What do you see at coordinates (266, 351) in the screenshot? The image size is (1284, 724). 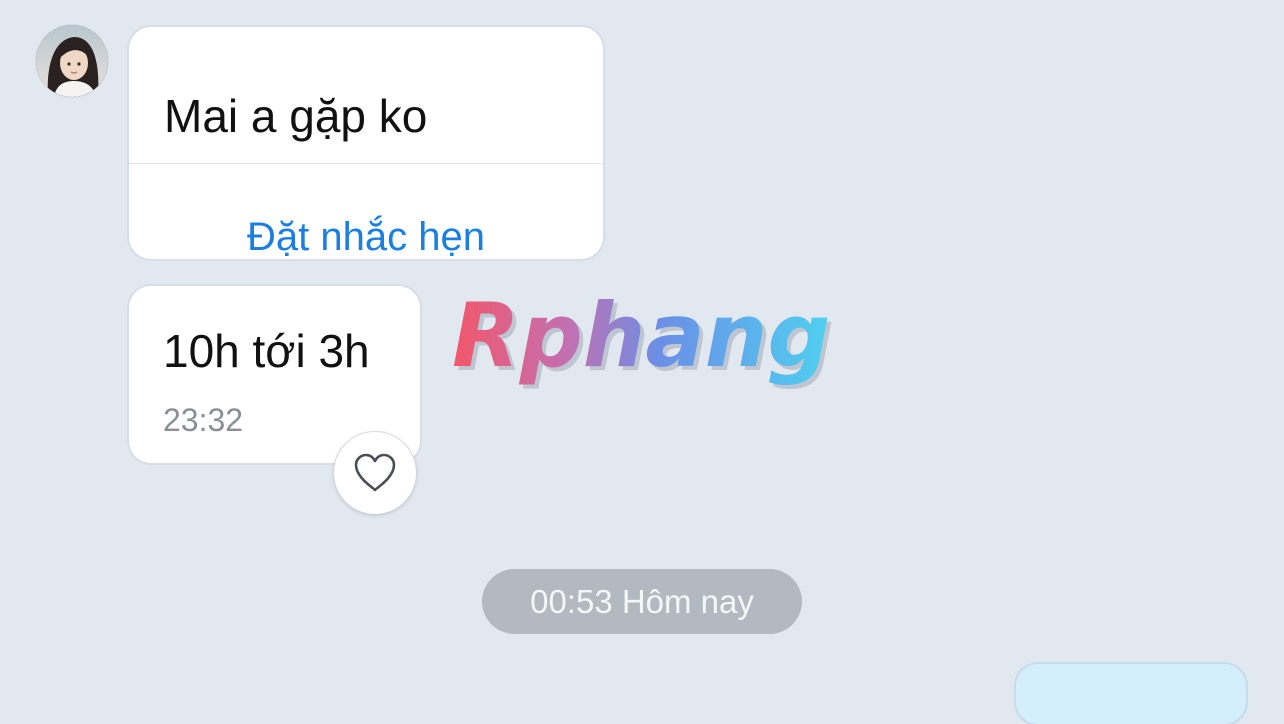 I see `message-text: 10h tới 3h` at bounding box center [266, 351].